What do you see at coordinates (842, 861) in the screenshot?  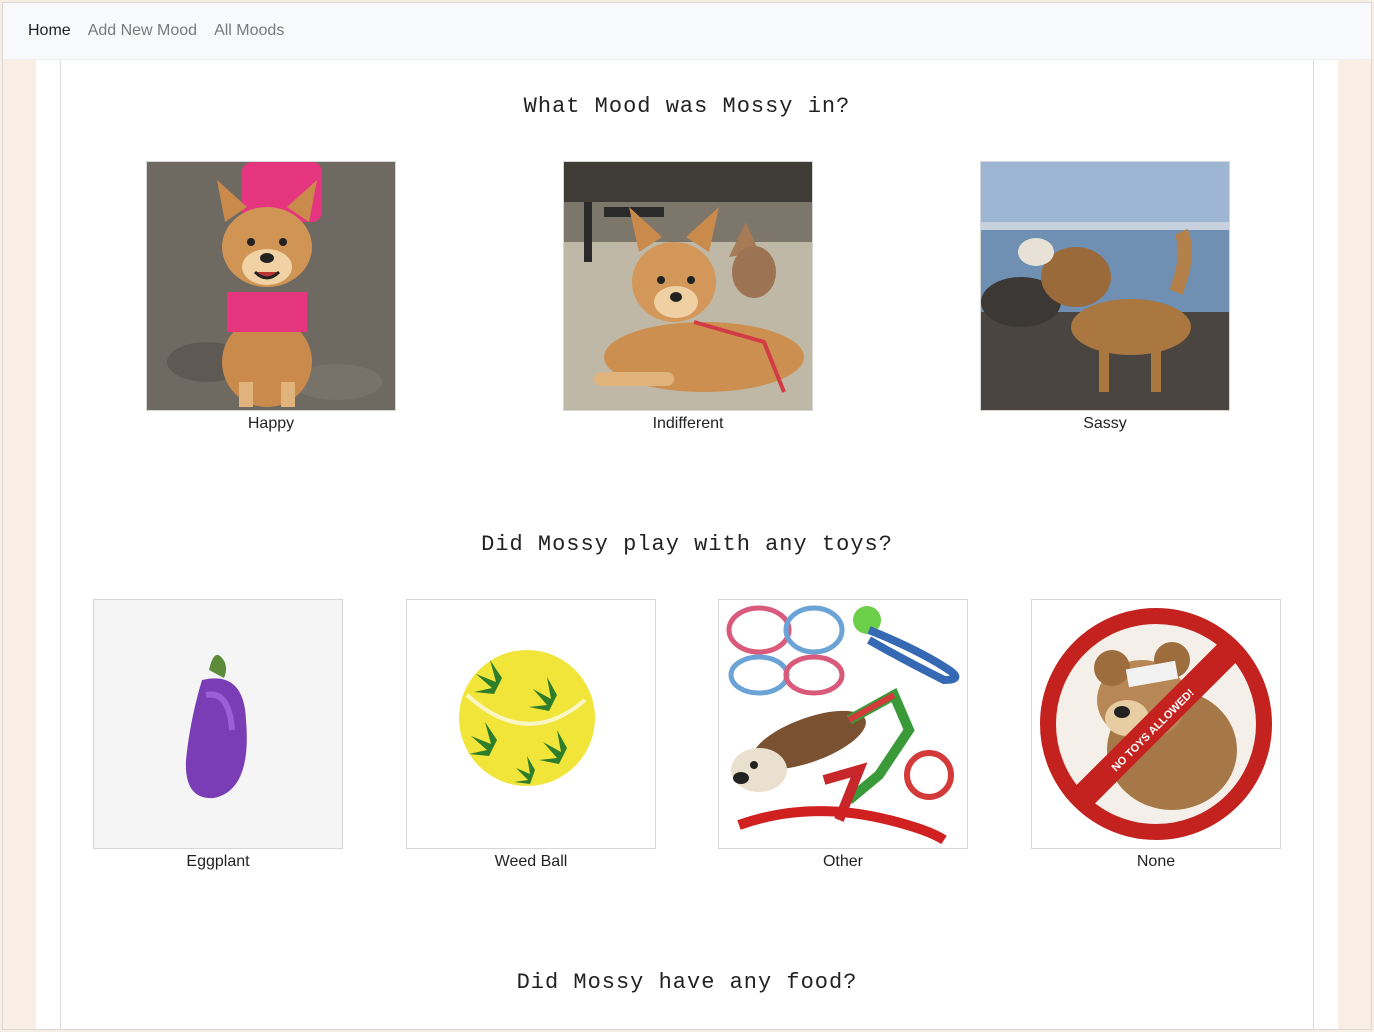 I see `toy-option-other-label: Other` at bounding box center [842, 861].